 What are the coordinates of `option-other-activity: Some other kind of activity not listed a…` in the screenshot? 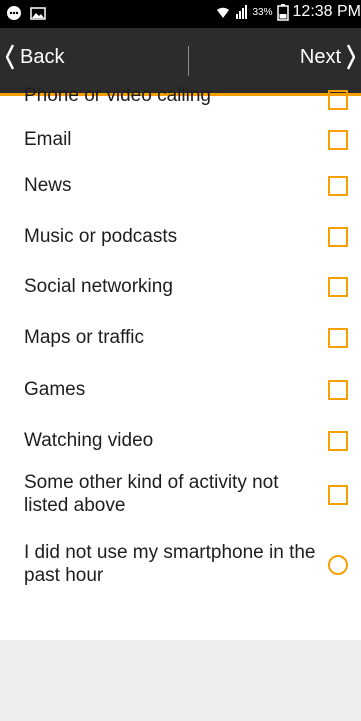 It's located at (180, 495).